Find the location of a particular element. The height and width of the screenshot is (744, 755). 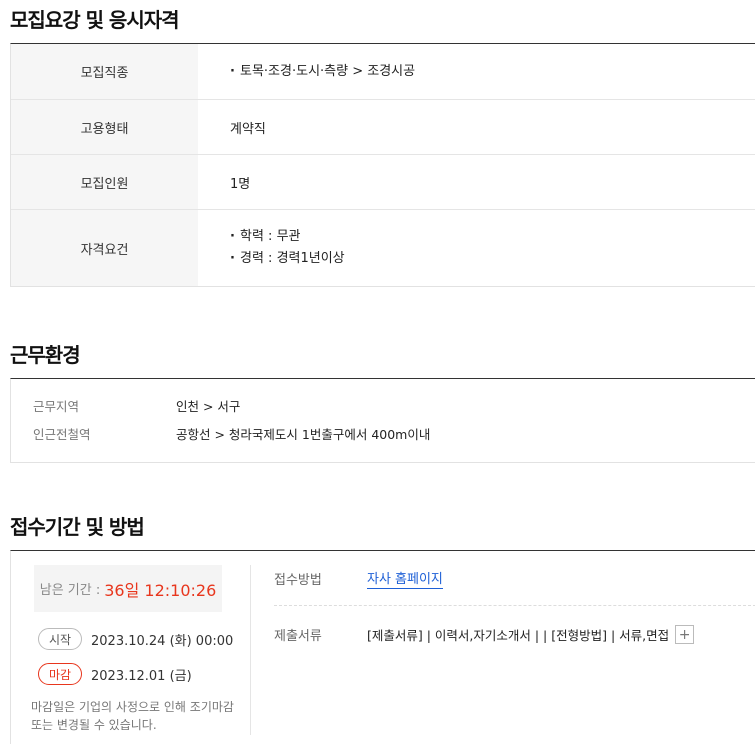

docs-label: 제출서류 is located at coordinates (298, 636).